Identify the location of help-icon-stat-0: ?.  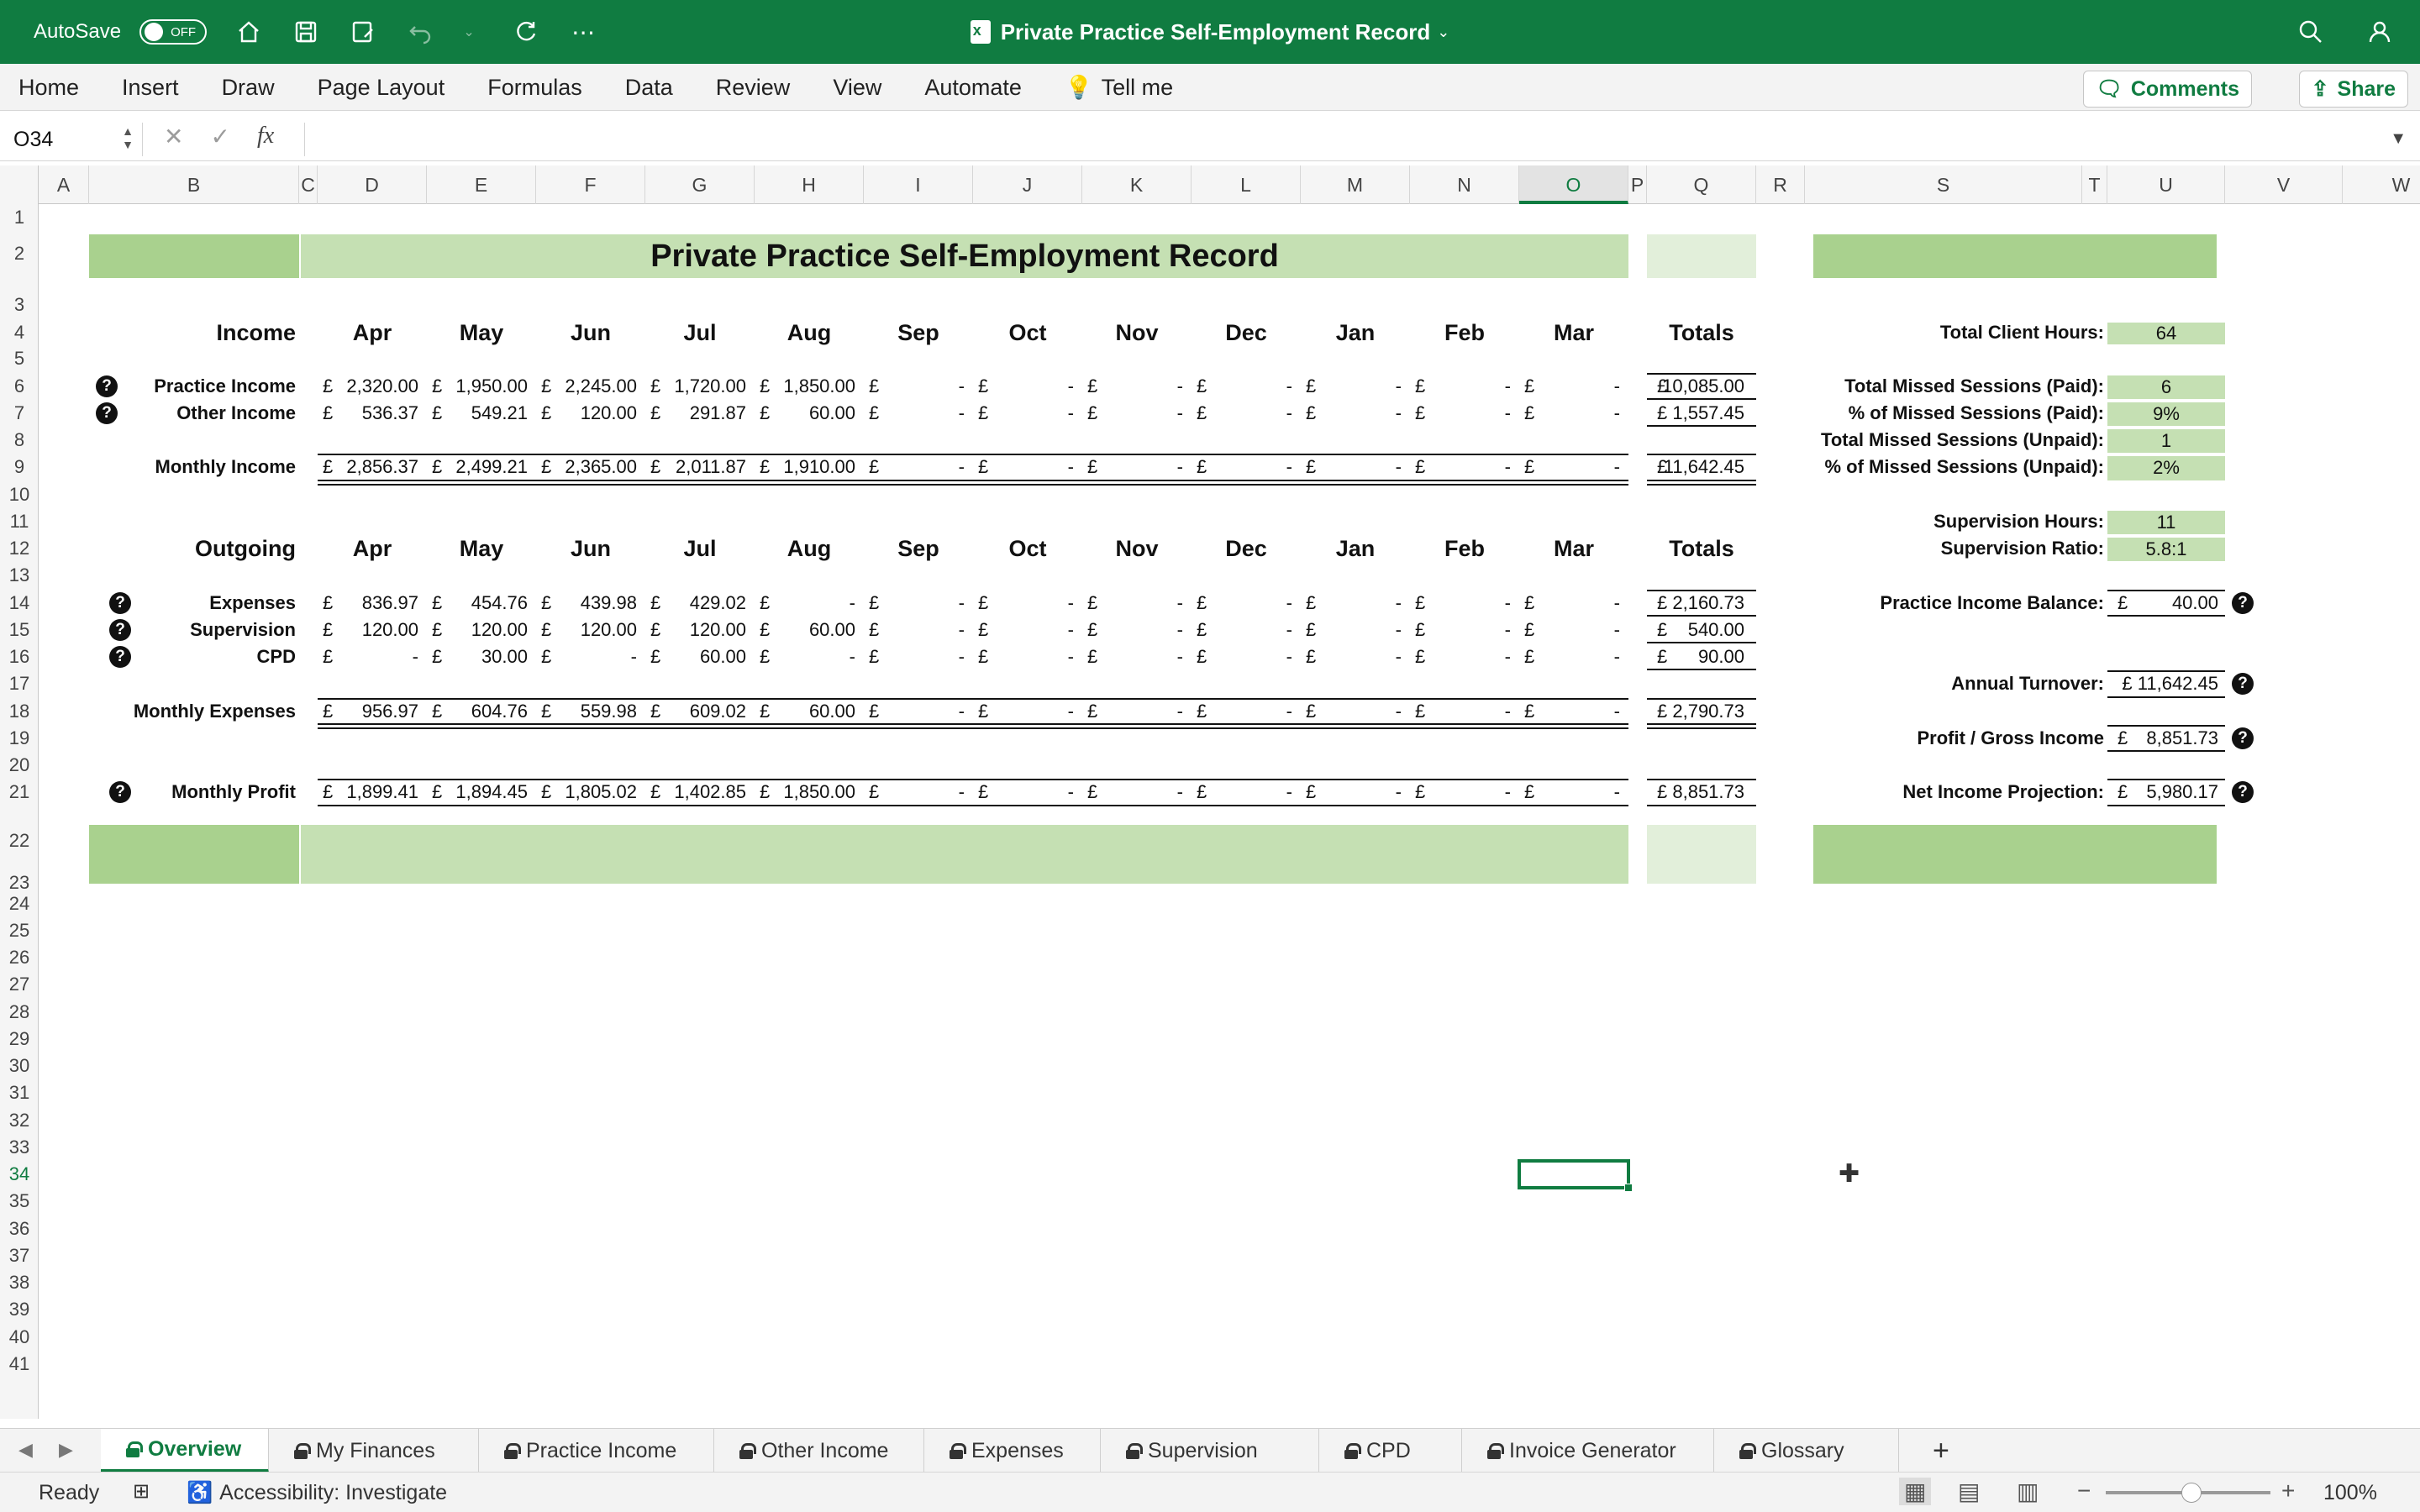
(2243, 602).